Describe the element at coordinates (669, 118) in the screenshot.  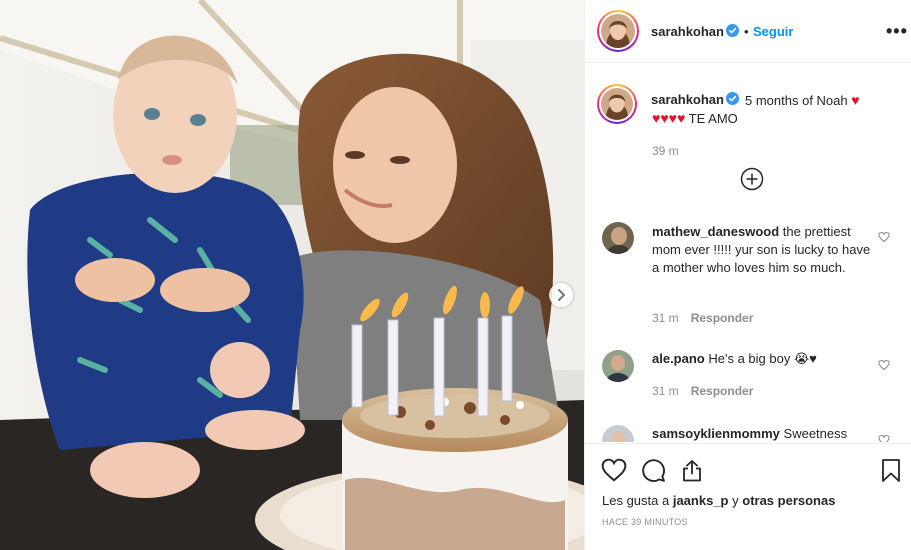
I see `hearts-emoji: ♥♥♥♥` at that location.